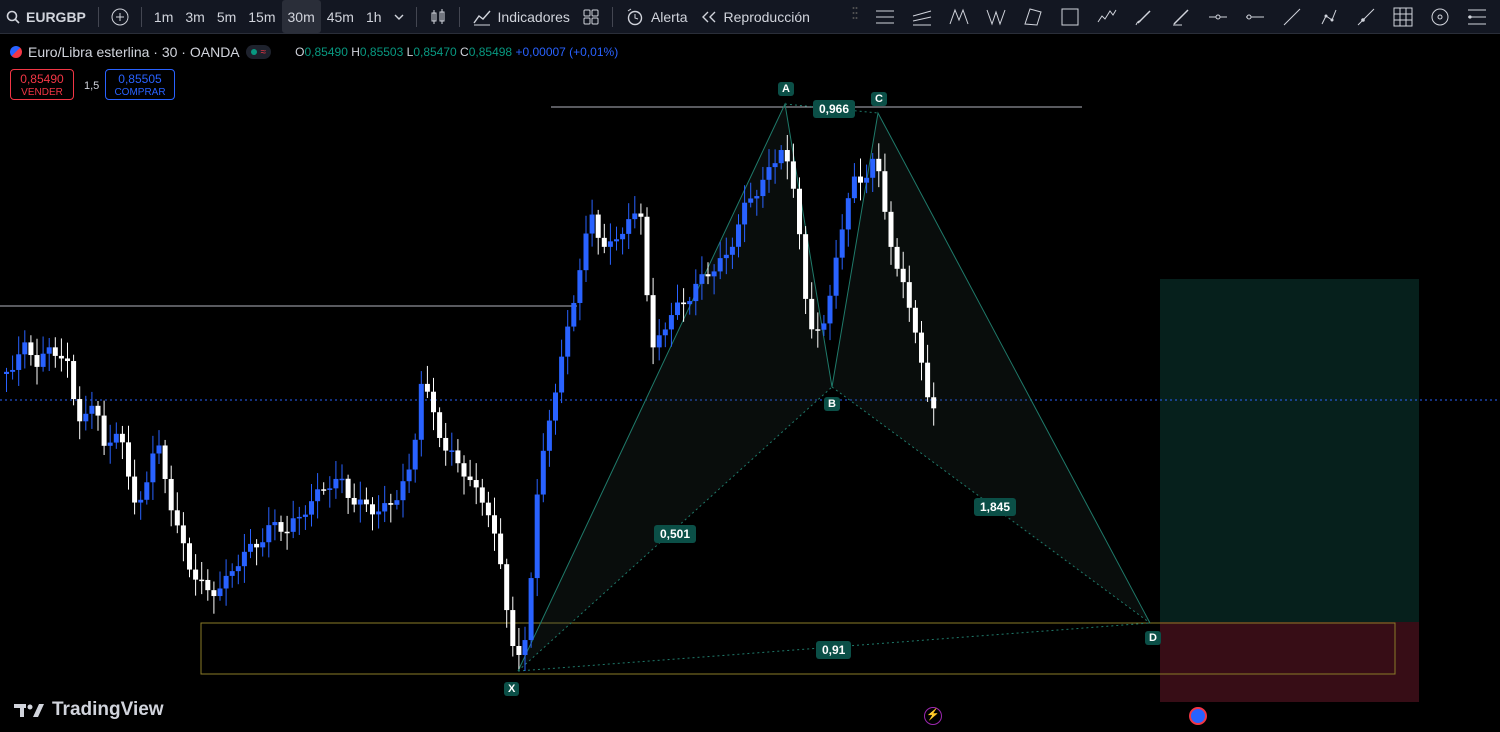  Describe the element at coordinates (1439, 16) in the screenshot. I see `tool-fib-circles` at that location.